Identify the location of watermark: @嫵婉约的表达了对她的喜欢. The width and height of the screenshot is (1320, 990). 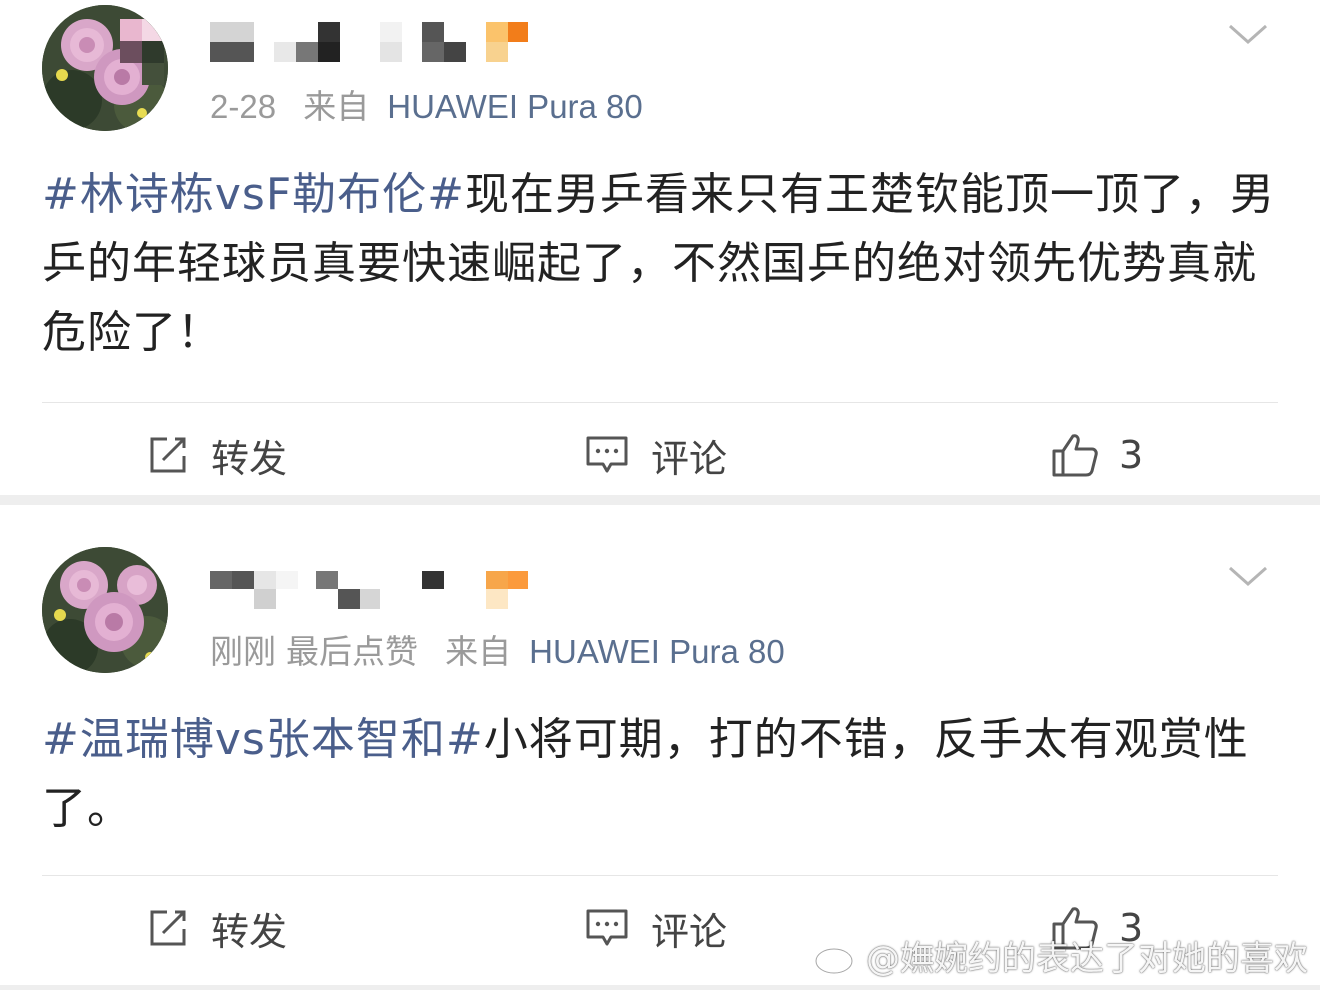
(1061, 955).